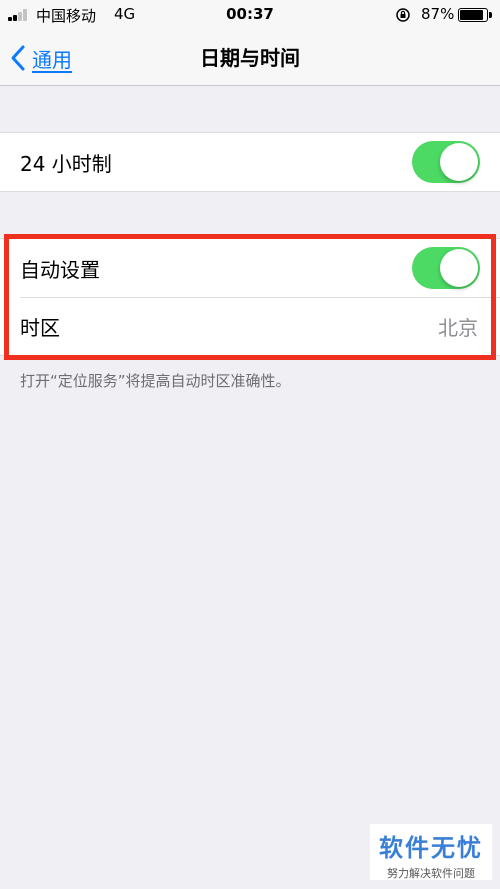  What do you see at coordinates (60, 269) in the screenshot?
I see `cell-auto-set-label: 自动设置` at bounding box center [60, 269].